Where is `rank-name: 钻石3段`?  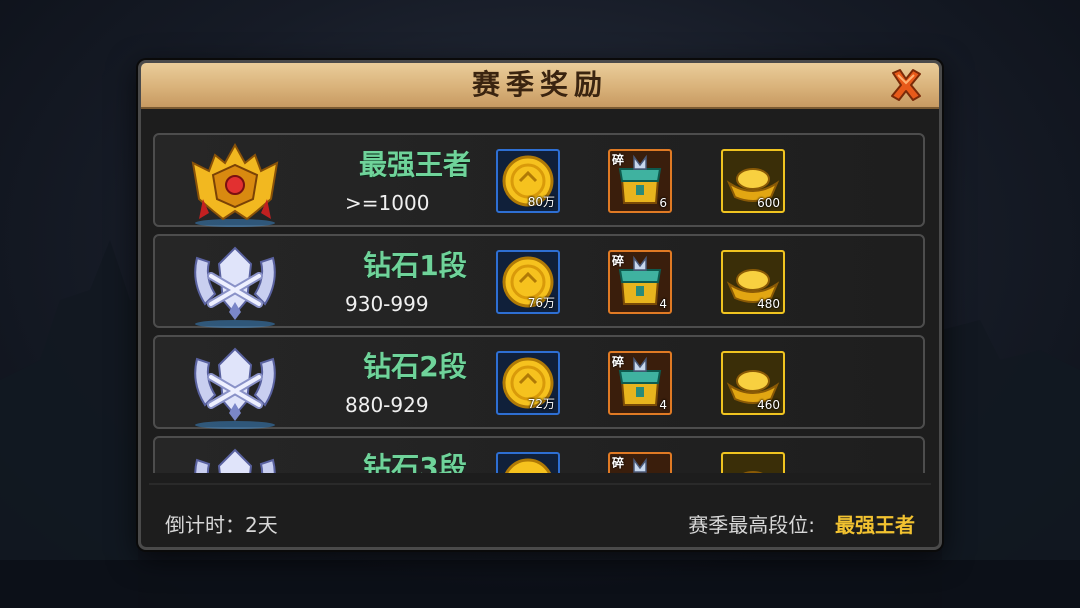 rank-name: 钻石3段 is located at coordinates (415, 462).